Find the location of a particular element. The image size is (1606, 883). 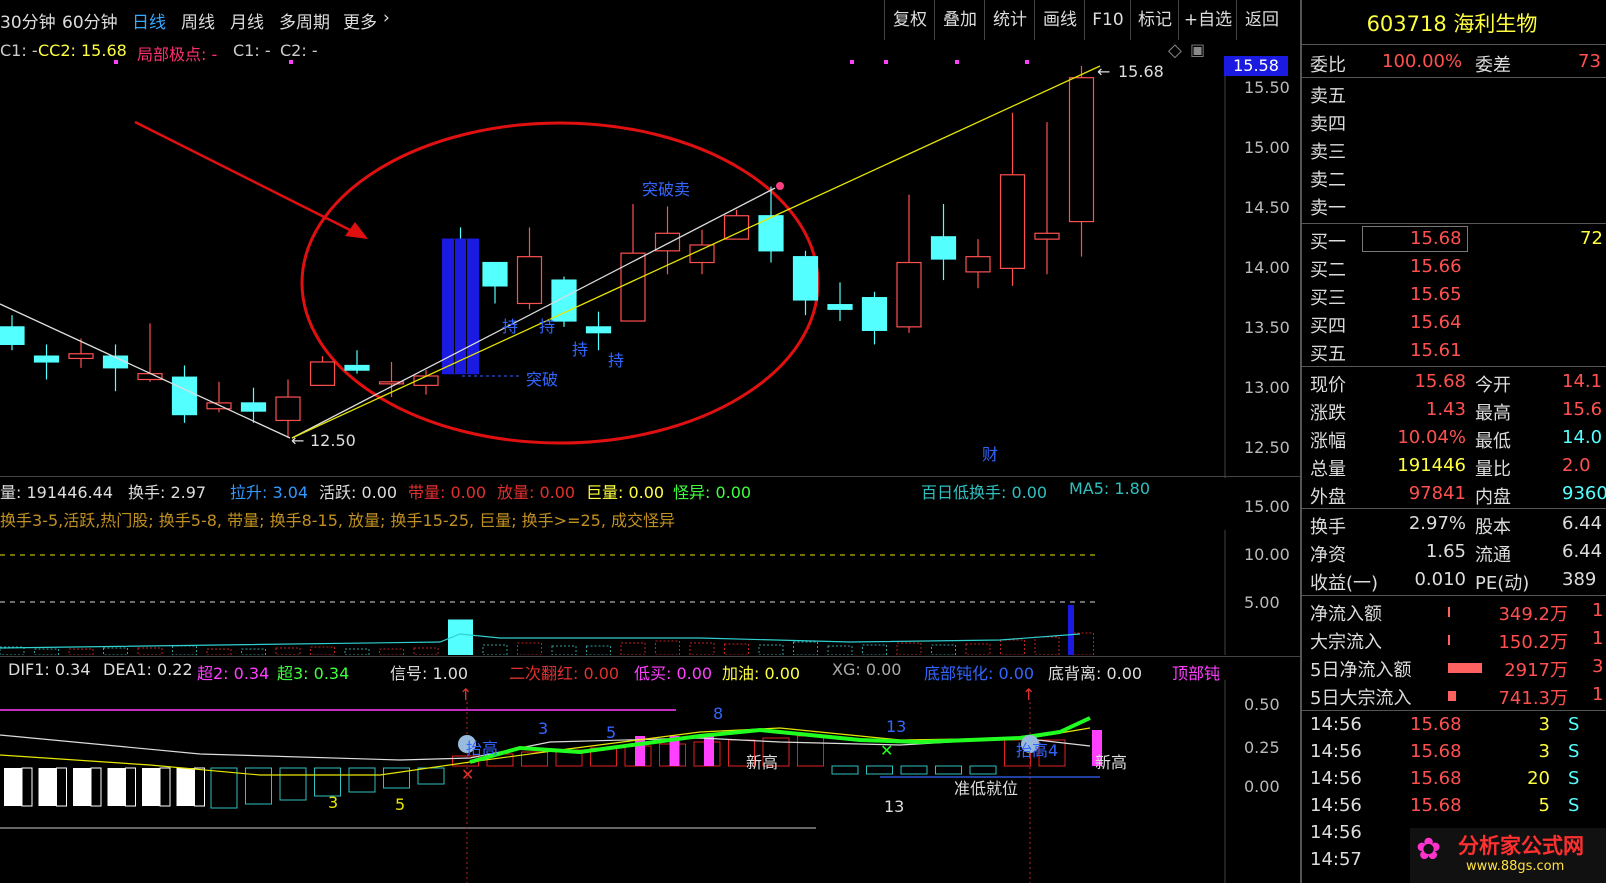

hold-label: 持 is located at coordinates (616, 360).